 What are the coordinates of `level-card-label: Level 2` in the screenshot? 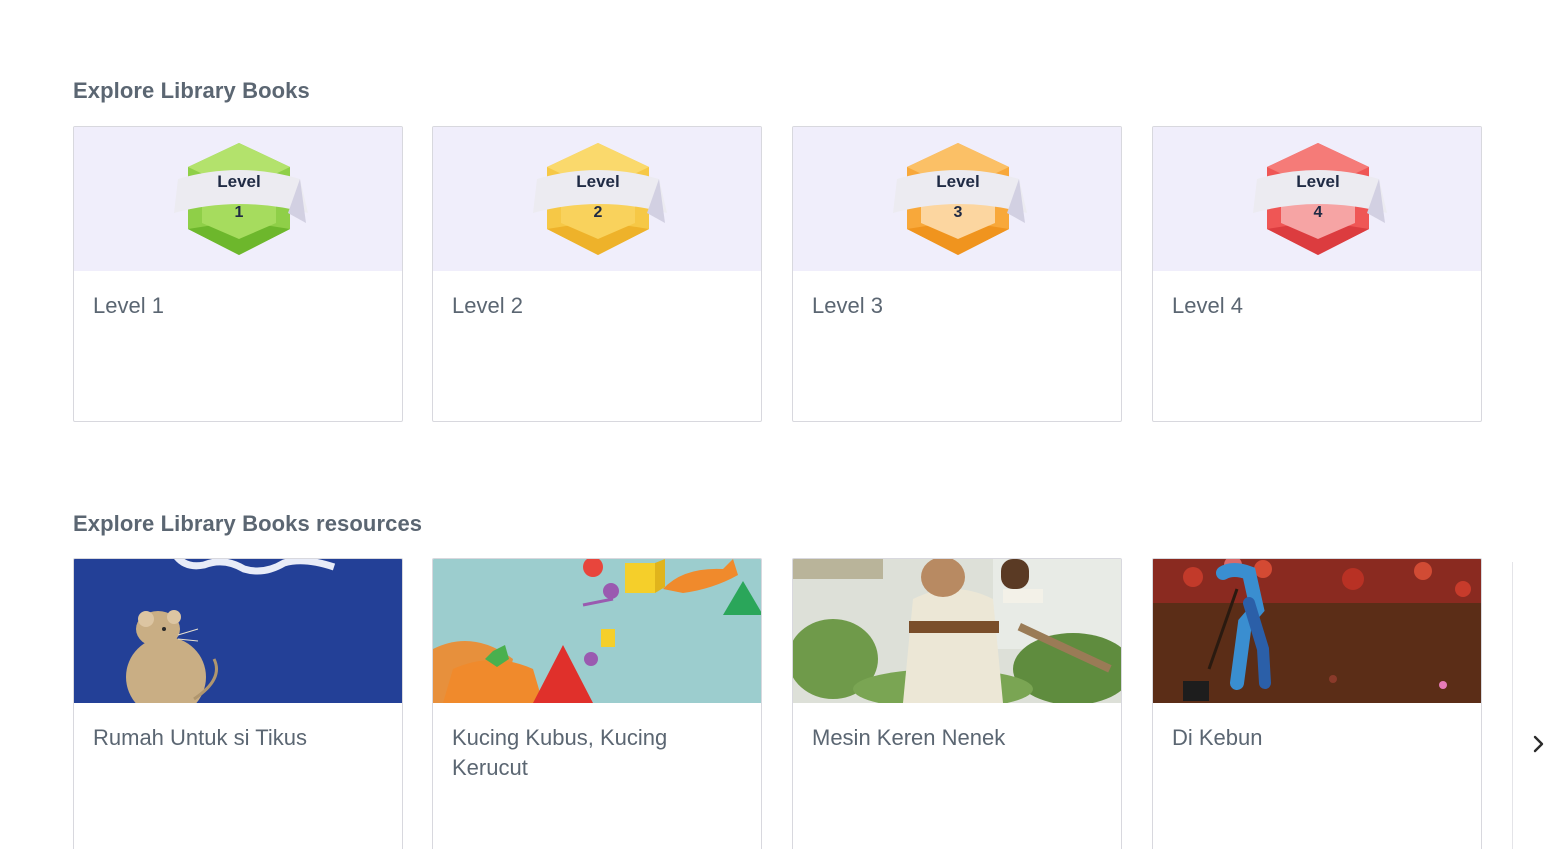 It's located at (487, 305).